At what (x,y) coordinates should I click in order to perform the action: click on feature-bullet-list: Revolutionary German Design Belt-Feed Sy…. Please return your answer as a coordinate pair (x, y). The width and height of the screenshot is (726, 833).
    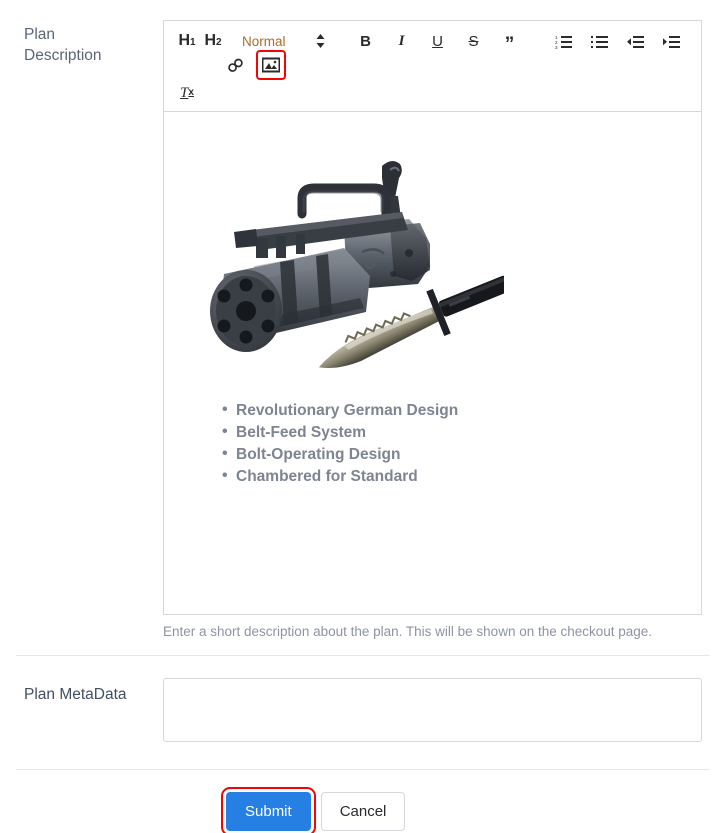
    Looking at the image, I should click on (432, 443).